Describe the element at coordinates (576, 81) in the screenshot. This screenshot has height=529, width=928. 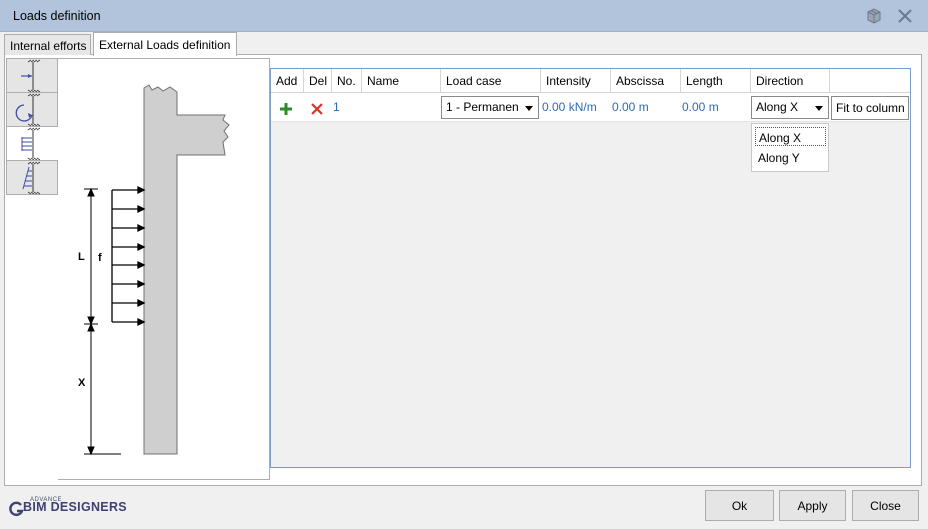
I see `column-header-intensity: Intensity` at that location.